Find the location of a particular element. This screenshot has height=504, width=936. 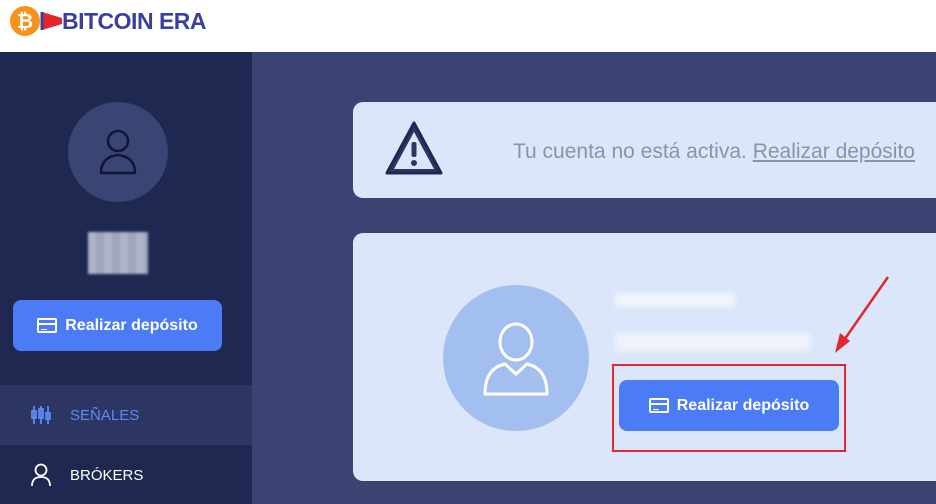

user-icon is located at coordinates (41, 475).